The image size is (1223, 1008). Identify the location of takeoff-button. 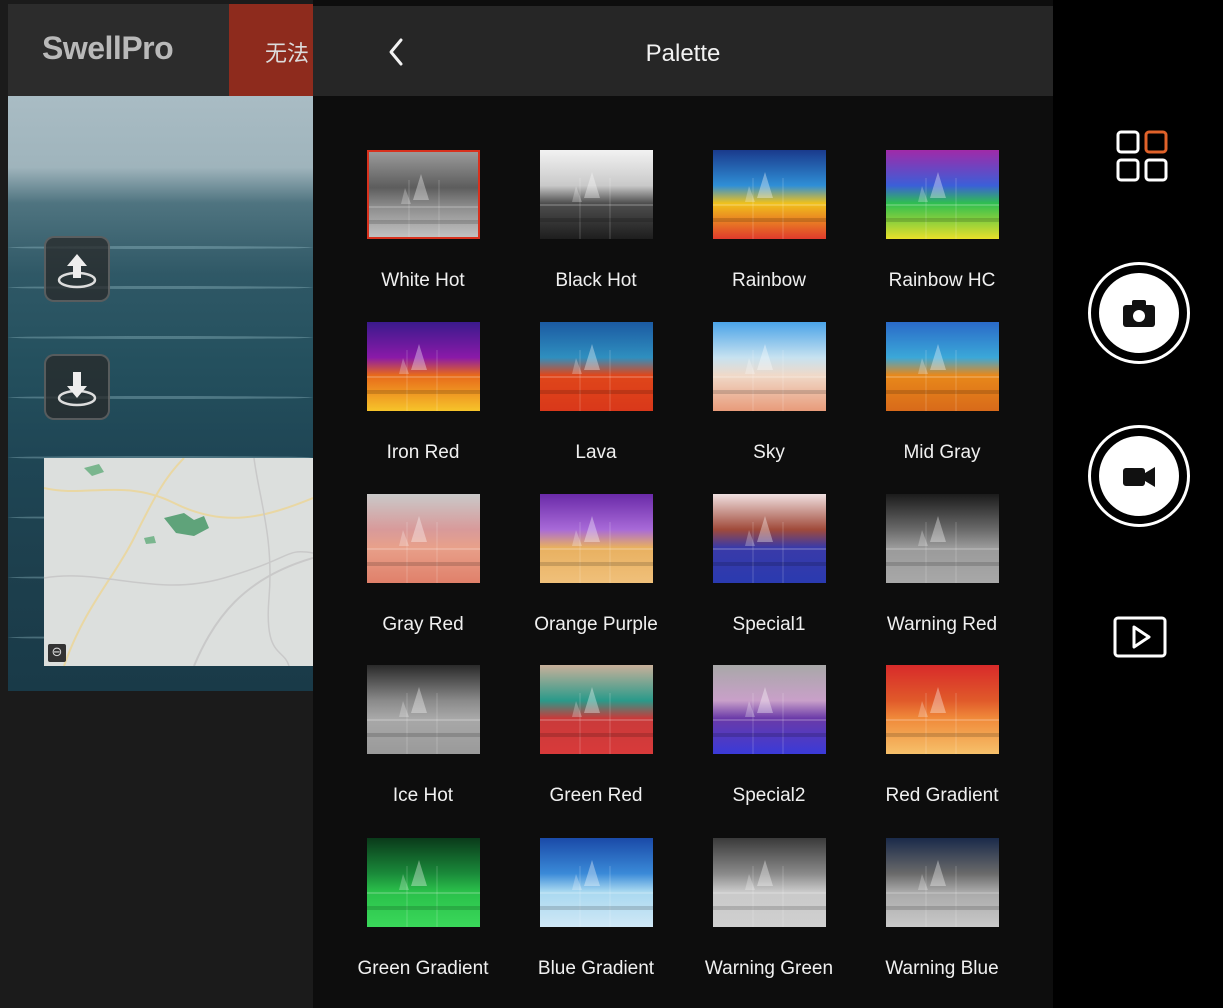
(77, 269).